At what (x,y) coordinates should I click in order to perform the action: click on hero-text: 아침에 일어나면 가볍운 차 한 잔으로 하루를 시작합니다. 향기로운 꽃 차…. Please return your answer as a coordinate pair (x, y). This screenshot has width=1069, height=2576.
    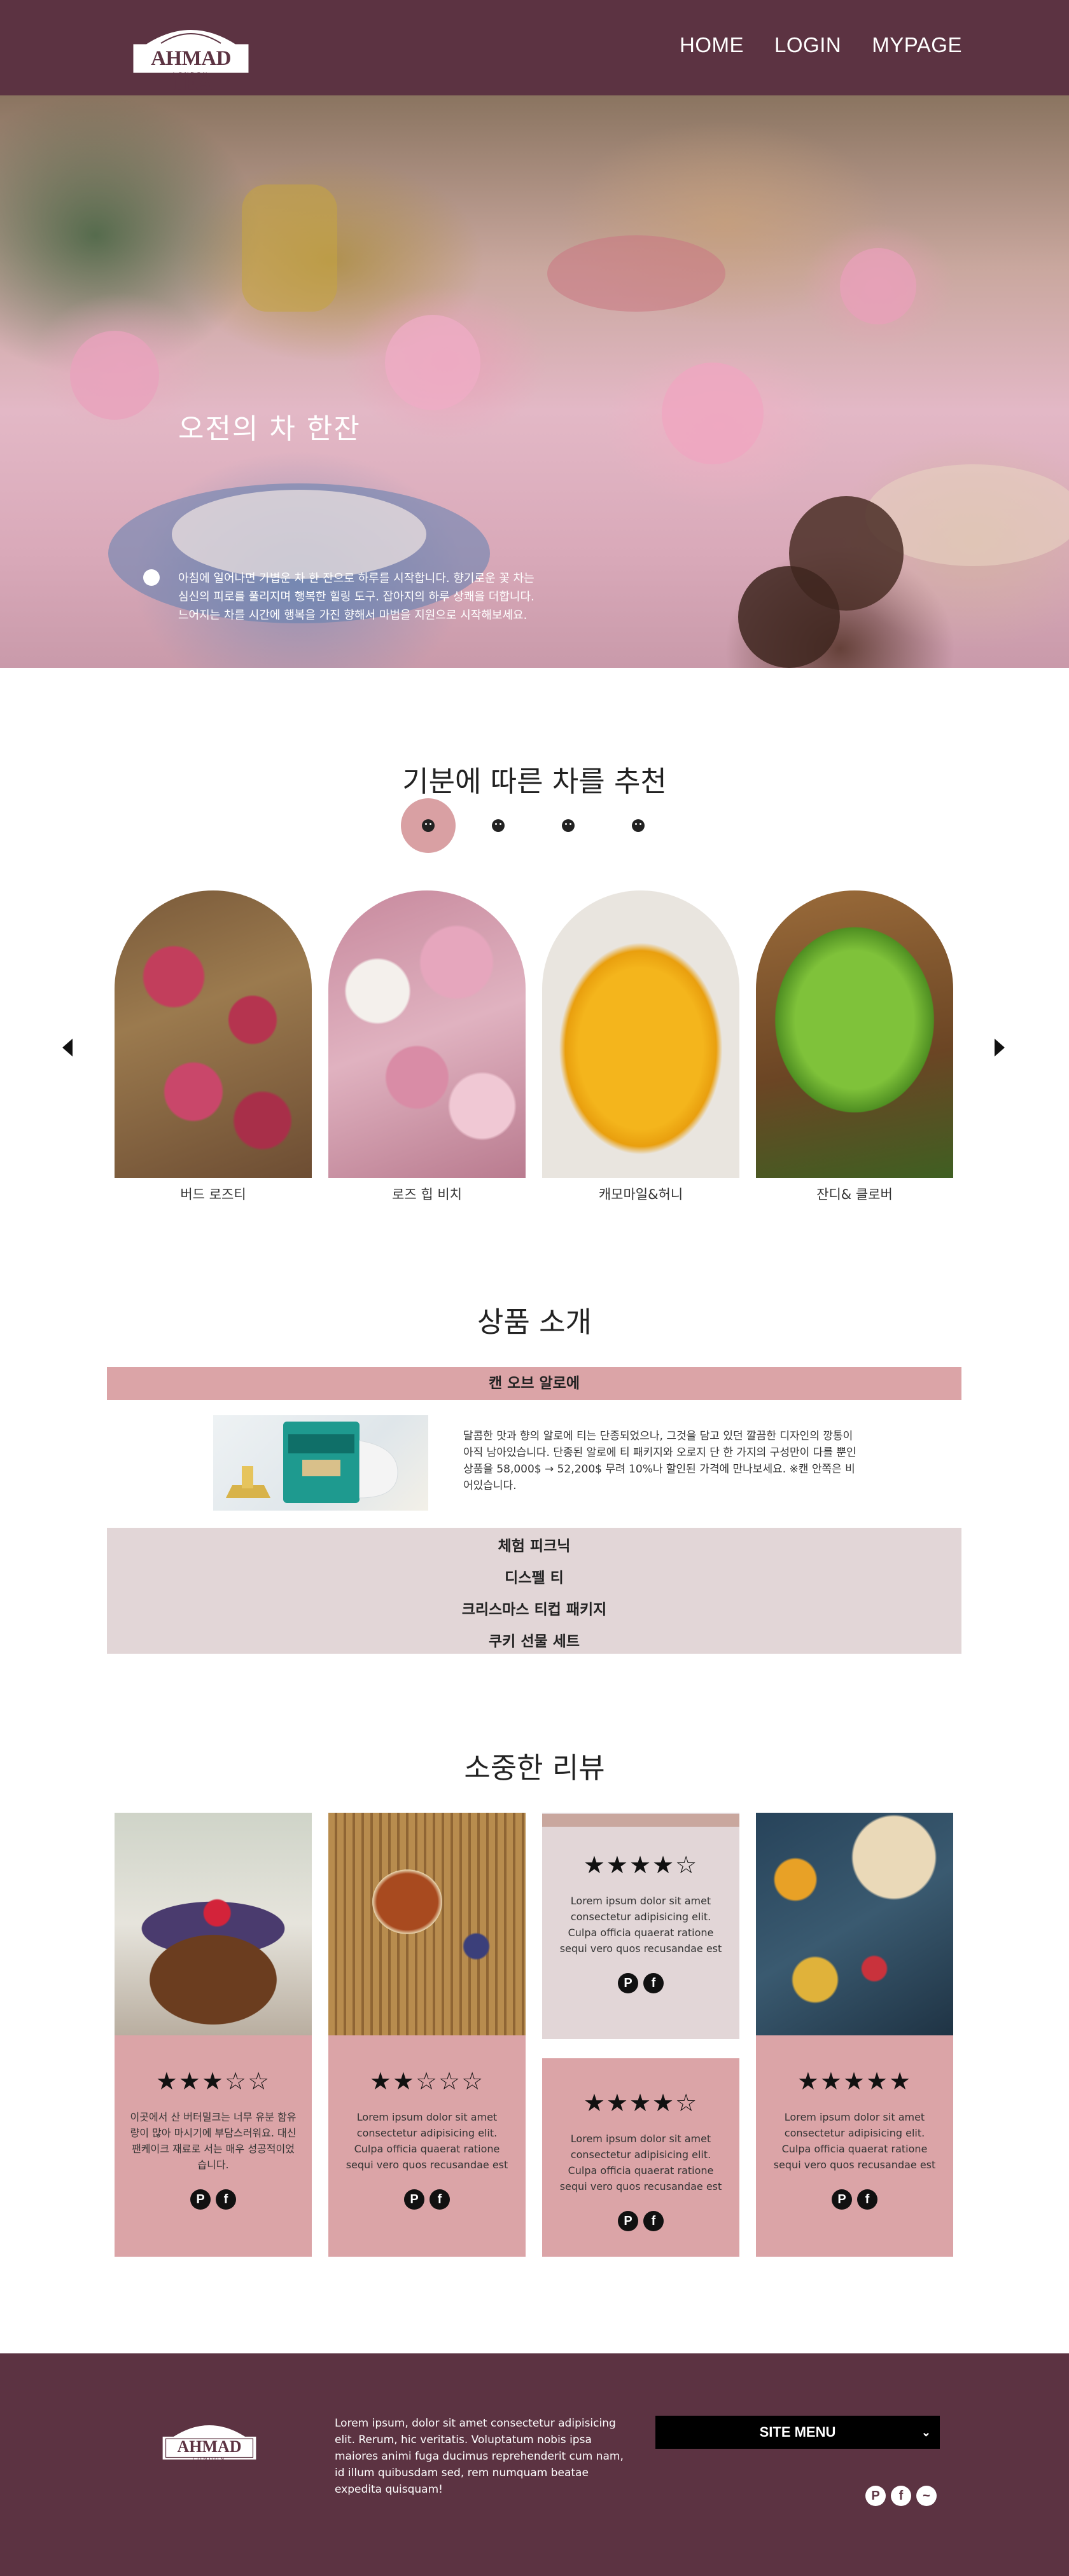
    Looking at the image, I should click on (356, 597).